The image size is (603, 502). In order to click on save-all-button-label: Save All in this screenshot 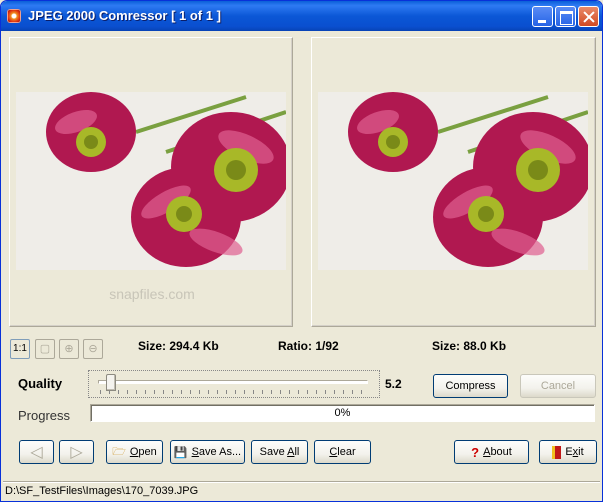, I will do `click(279, 452)`.